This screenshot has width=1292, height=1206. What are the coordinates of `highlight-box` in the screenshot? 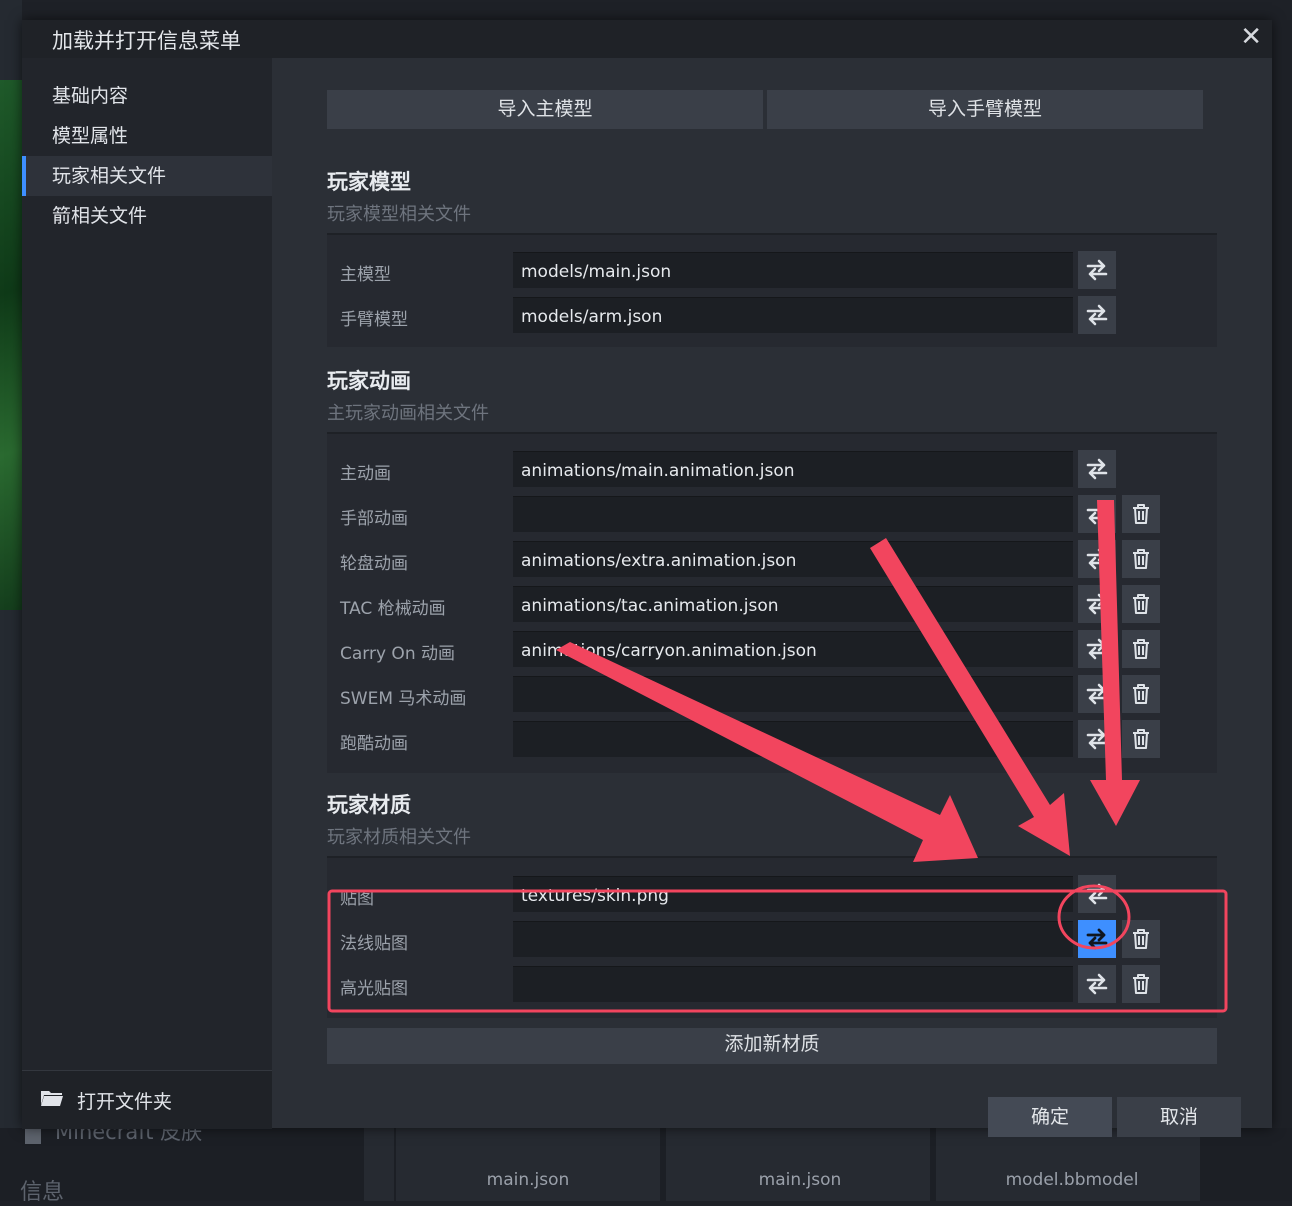 It's located at (777, 951).